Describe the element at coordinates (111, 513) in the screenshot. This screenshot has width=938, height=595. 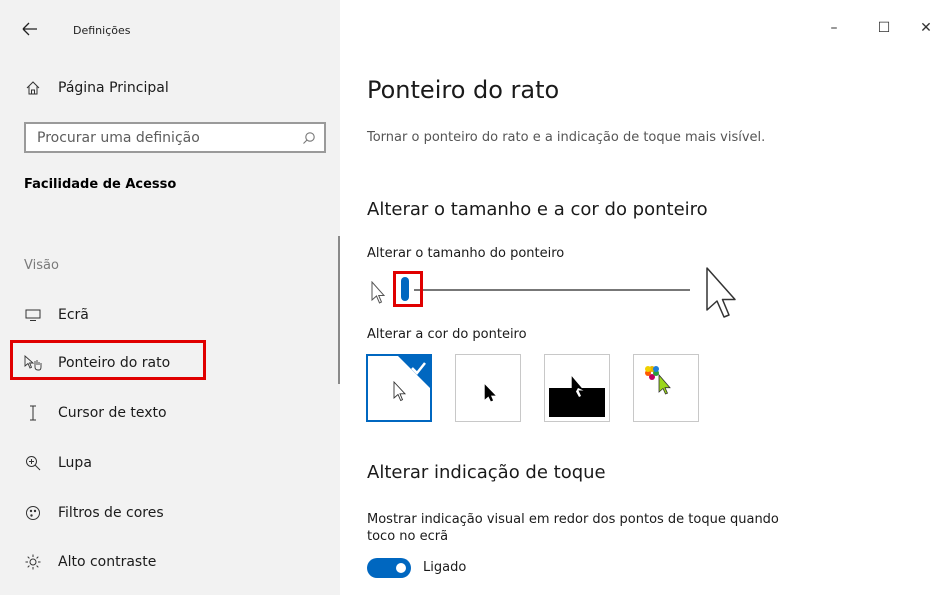
I see `sidebar-item-label: Filtros de cores` at that location.